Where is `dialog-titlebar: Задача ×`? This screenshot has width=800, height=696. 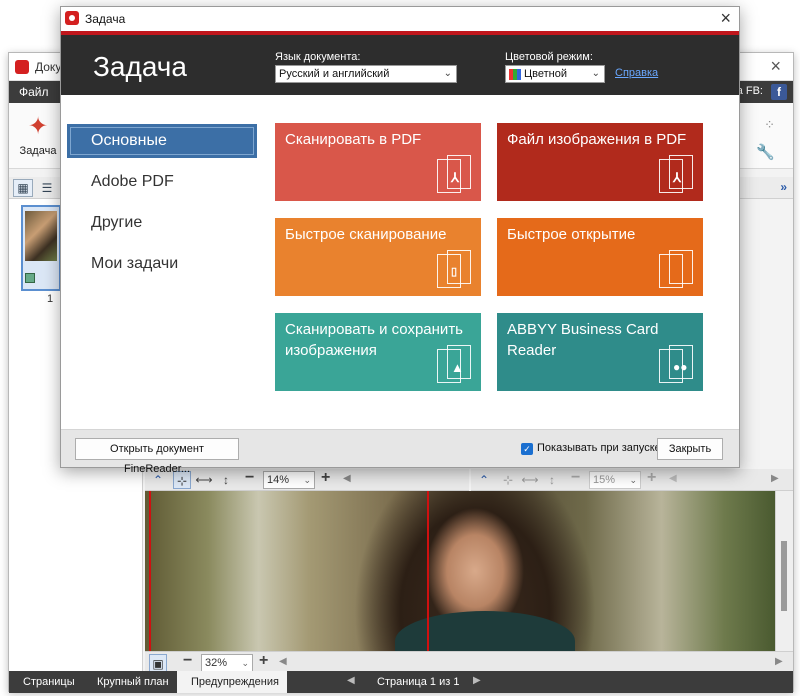
dialog-titlebar: Задача × is located at coordinates (400, 19).